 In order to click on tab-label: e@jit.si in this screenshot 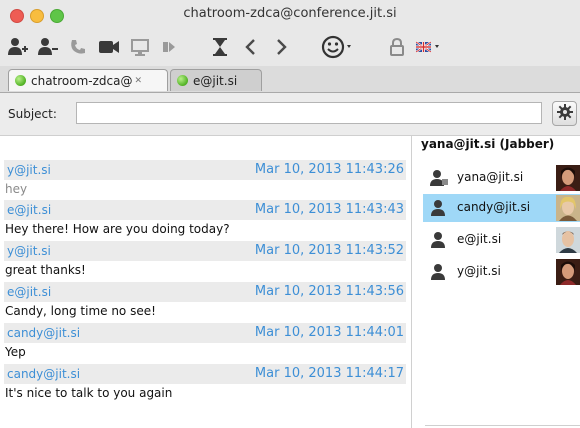, I will do `click(215, 80)`.